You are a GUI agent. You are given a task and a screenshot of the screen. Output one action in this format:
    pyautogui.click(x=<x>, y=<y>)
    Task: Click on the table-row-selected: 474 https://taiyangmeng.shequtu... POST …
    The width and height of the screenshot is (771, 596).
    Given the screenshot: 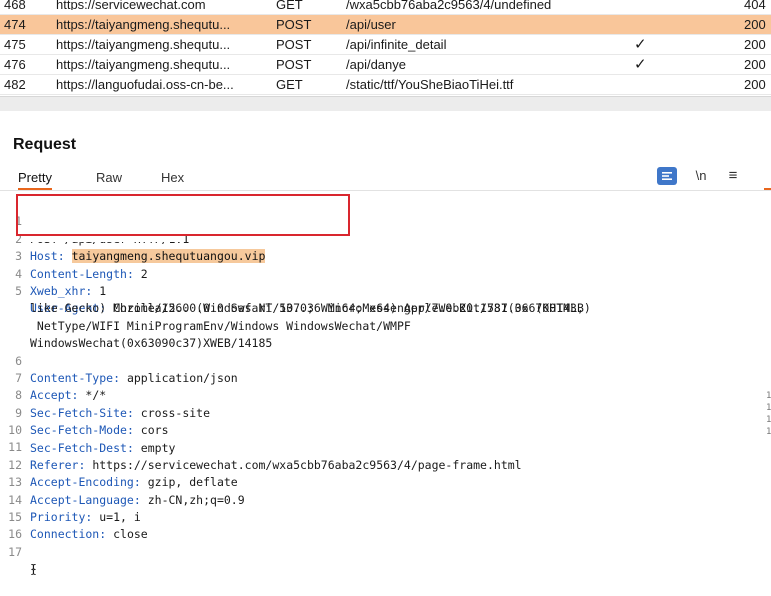 What is the action you would take?
    pyautogui.click(x=385, y=25)
    